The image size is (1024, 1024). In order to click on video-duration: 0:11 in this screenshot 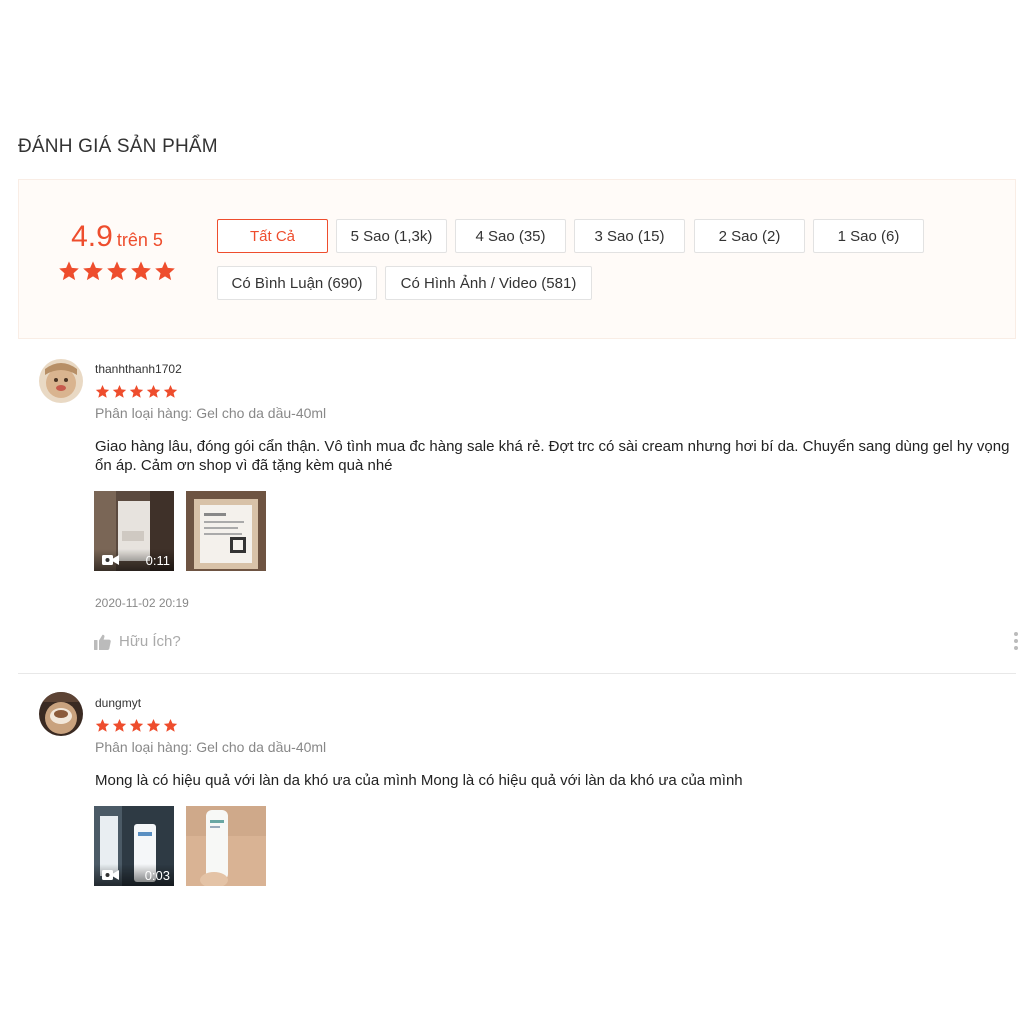, I will do `click(157, 560)`.